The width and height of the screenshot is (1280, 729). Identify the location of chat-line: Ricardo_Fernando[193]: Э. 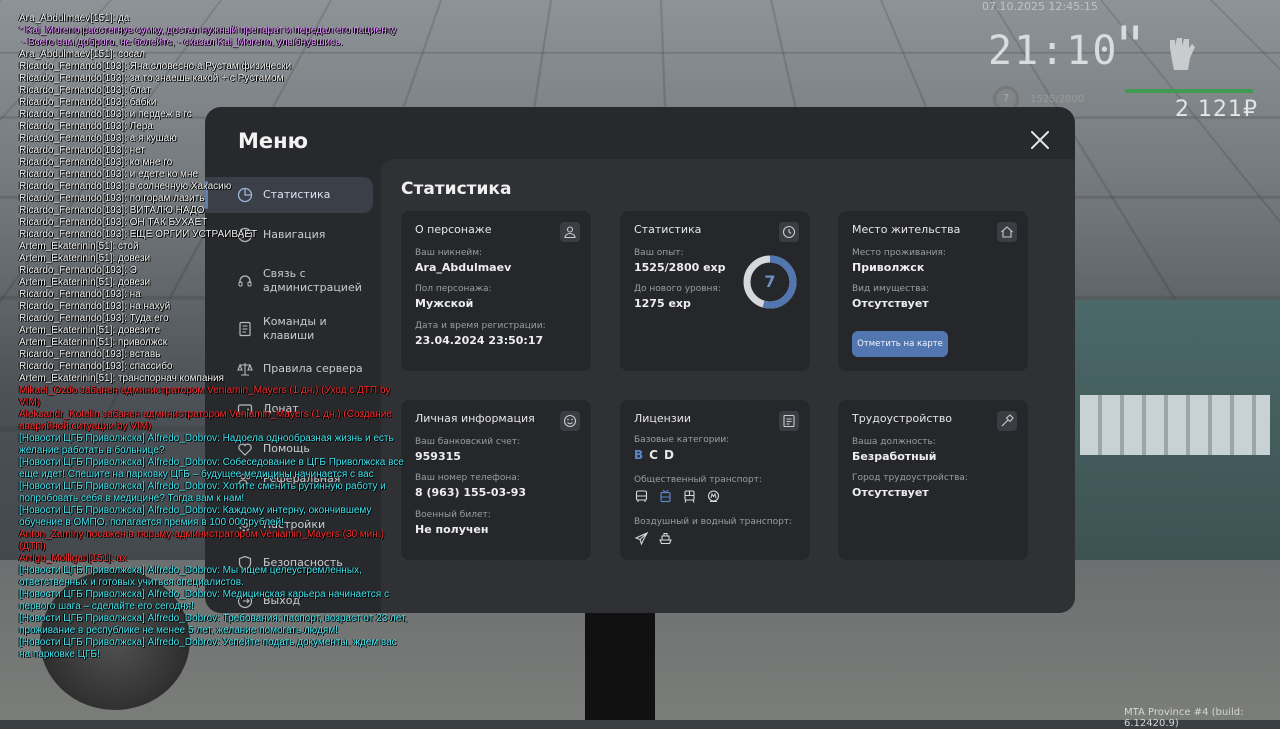
(78, 270).